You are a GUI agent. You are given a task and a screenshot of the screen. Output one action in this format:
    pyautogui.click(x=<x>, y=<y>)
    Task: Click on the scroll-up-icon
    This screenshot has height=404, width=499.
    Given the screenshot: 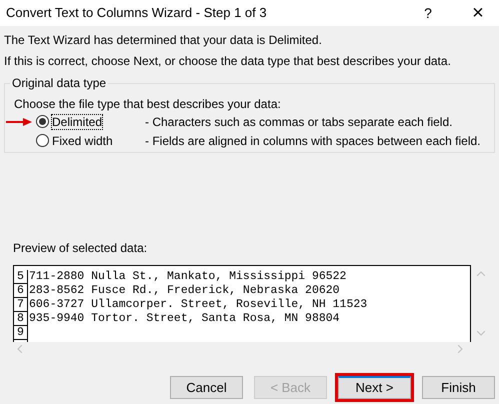 What is the action you would take?
    pyautogui.click(x=481, y=273)
    